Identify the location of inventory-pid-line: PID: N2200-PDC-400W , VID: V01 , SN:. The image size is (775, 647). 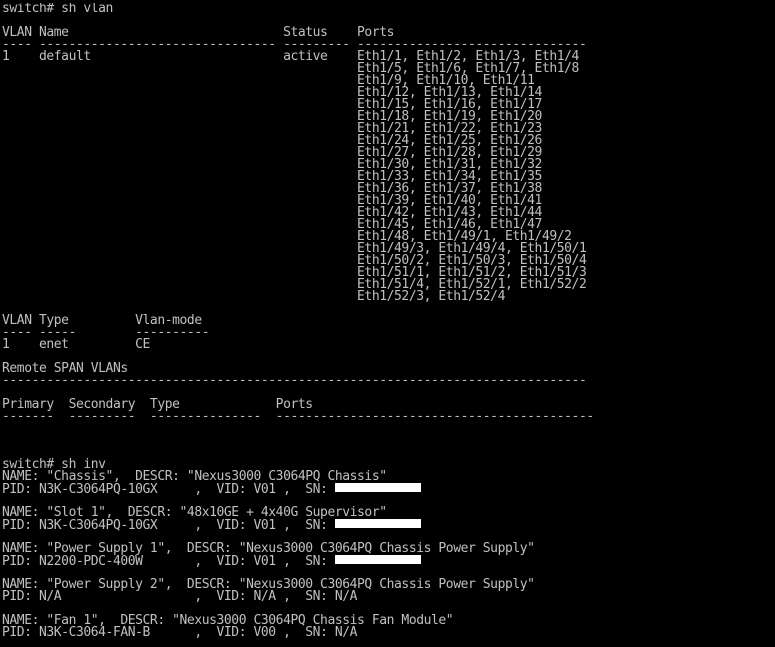
(387, 561).